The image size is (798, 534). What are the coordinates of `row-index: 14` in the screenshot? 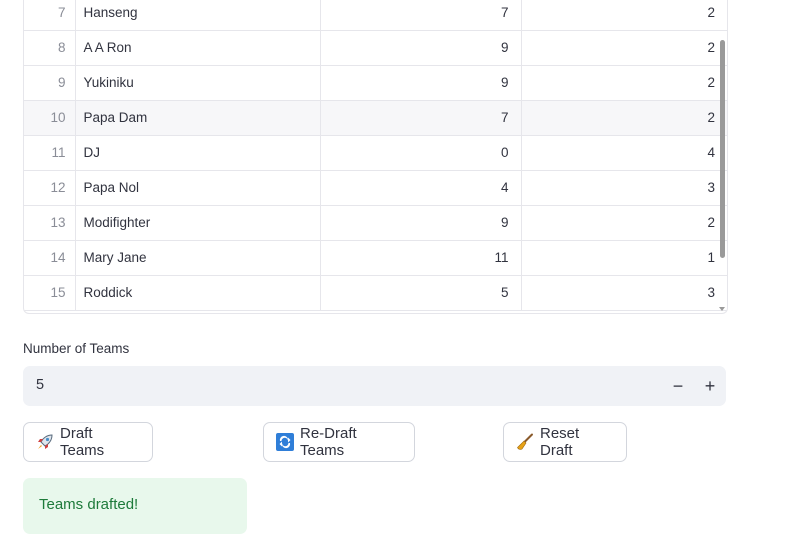 It's located at (50, 258).